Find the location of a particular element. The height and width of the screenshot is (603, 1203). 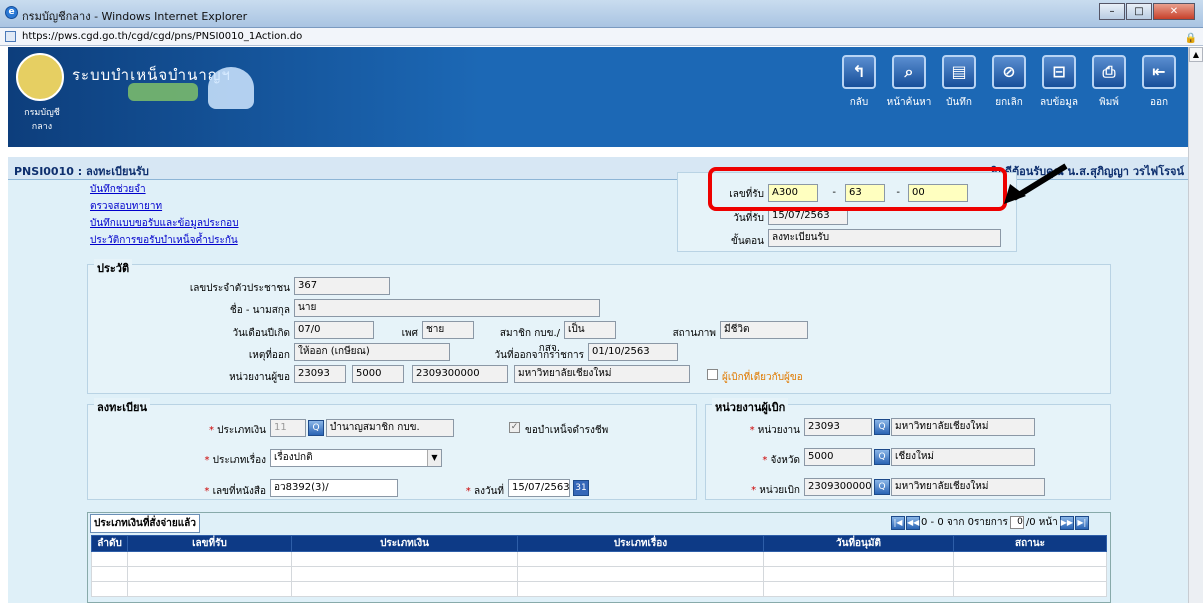

toolbar-button-search: ⌕ หน้าค้นหา is located at coordinates (909, 82).